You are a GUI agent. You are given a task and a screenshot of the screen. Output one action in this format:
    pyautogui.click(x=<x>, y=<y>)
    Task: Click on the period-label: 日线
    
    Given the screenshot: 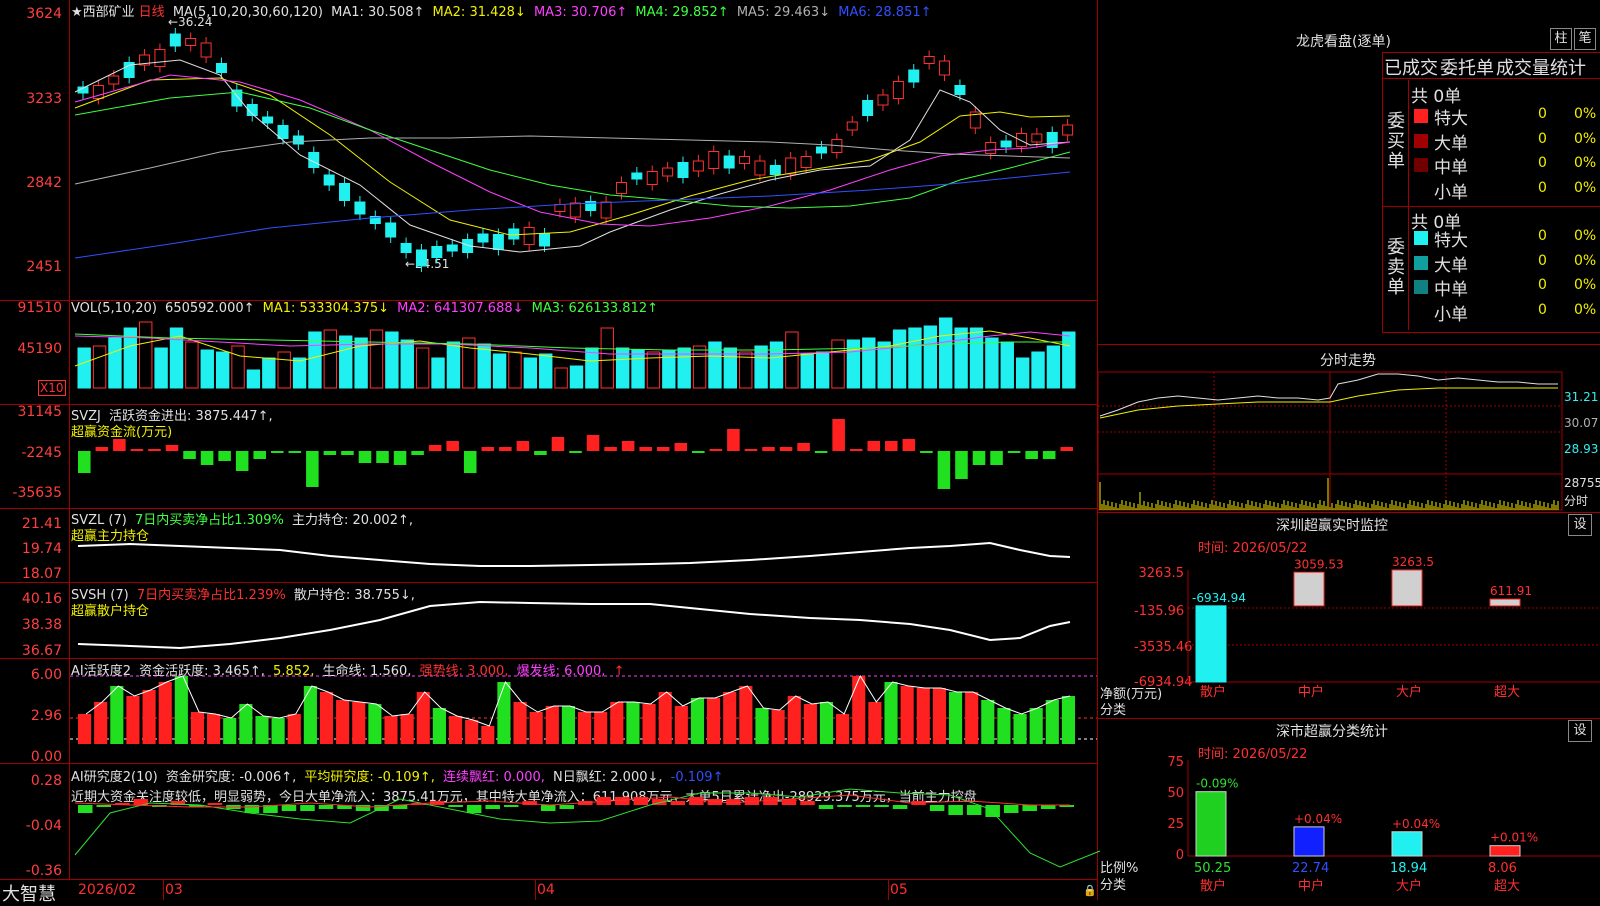 What is the action you would take?
    pyautogui.click(x=152, y=12)
    